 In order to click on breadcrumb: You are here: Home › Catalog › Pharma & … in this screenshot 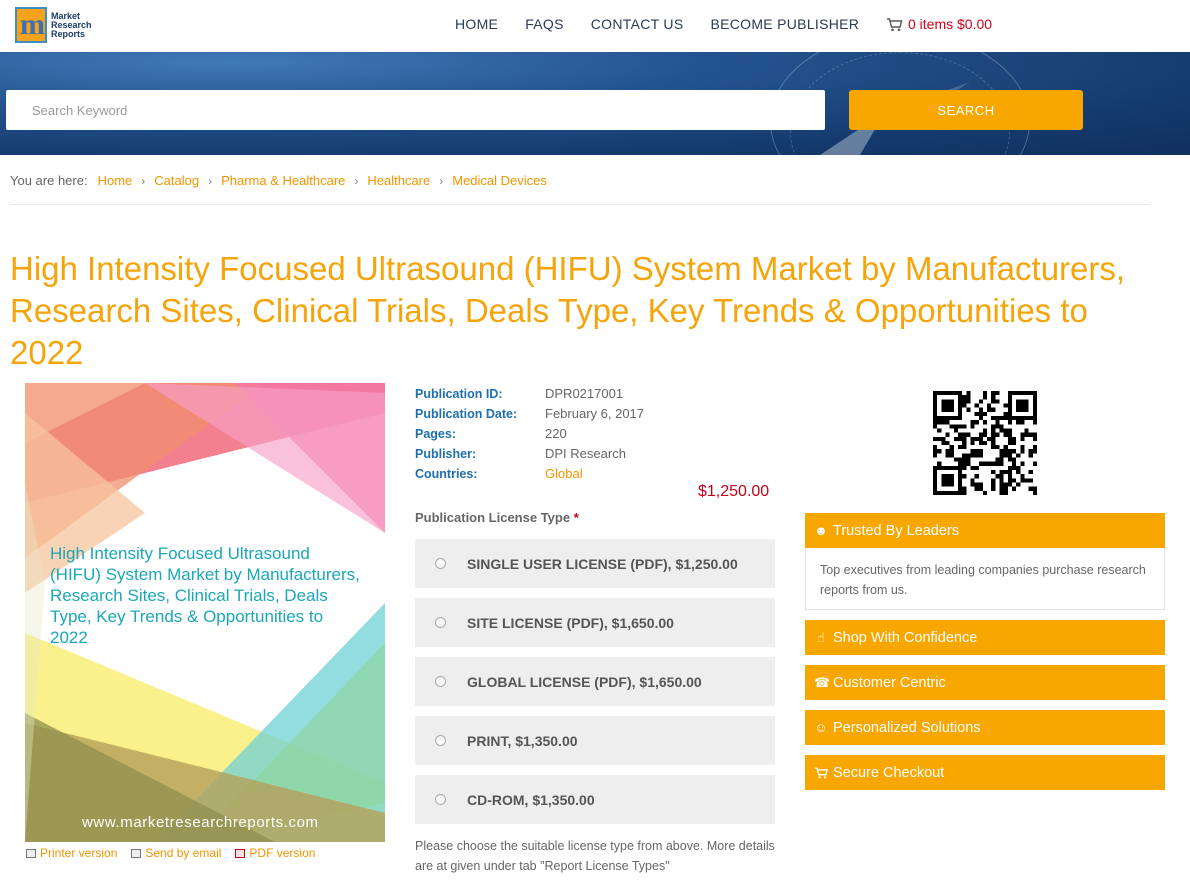, I will do `click(278, 180)`.